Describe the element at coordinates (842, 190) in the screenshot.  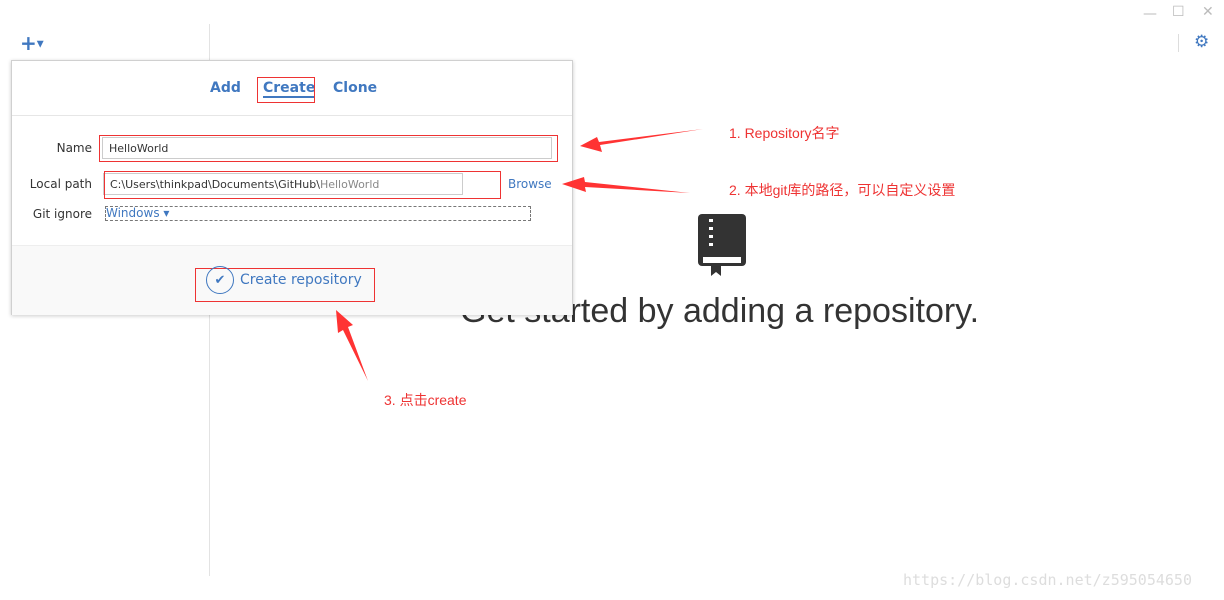
I see `annotation-2: 2. 本地git库的路径，可以自定义设置` at that location.